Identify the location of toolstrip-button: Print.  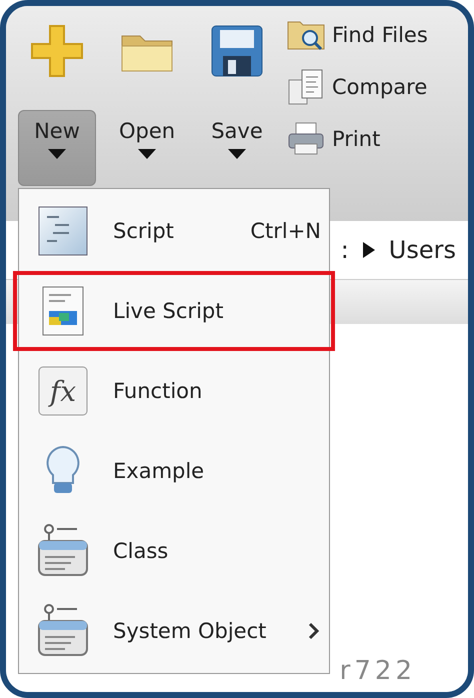
(357, 139).